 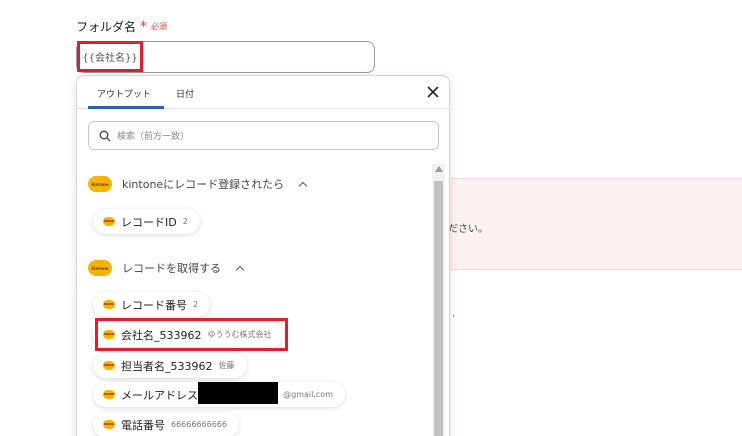 What do you see at coordinates (308, 394) in the screenshot?
I see `chip-value: @gmail.com` at bounding box center [308, 394].